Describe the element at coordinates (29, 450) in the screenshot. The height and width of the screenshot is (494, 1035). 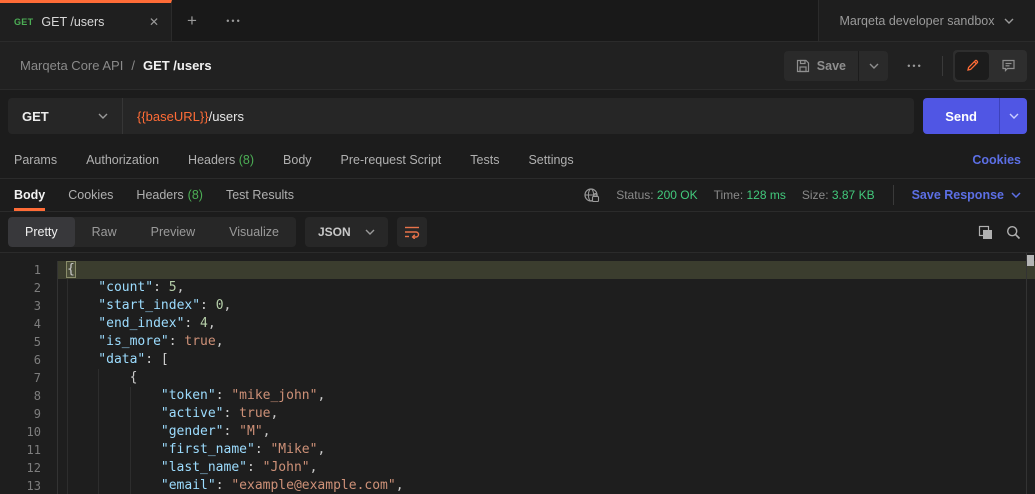
I see `line-number: 11` at that location.